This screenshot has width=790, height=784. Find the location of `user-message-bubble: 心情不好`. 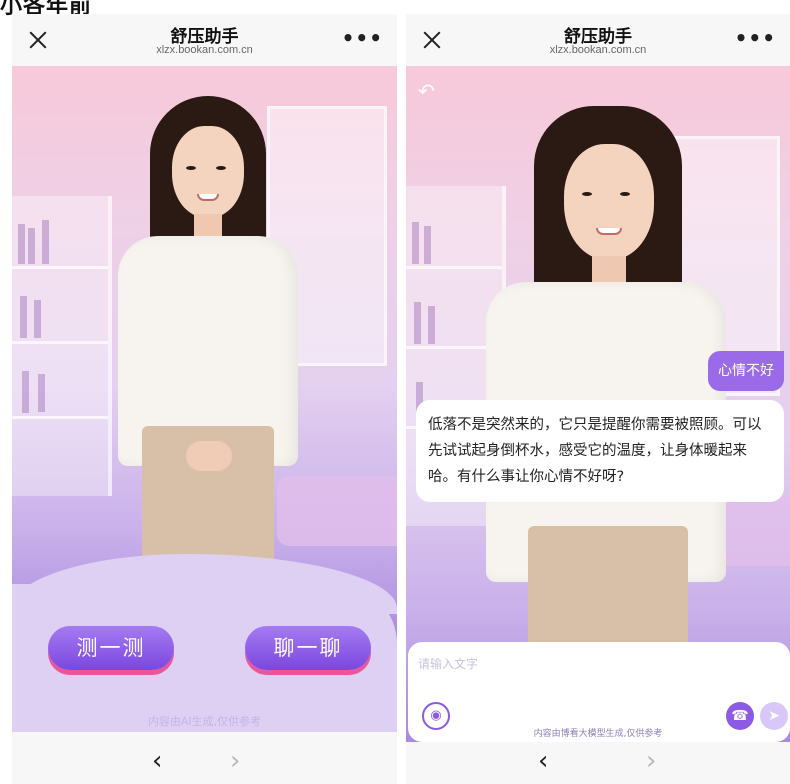

user-message-bubble: 心情不好 is located at coordinates (746, 371).